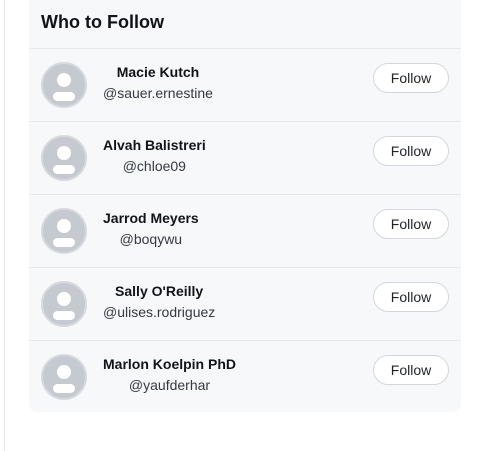 The height and width of the screenshot is (451, 484). What do you see at coordinates (159, 301) in the screenshot?
I see `user-info: Sally O'Reilly @ulises.rodriguez` at bounding box center [159, 301].